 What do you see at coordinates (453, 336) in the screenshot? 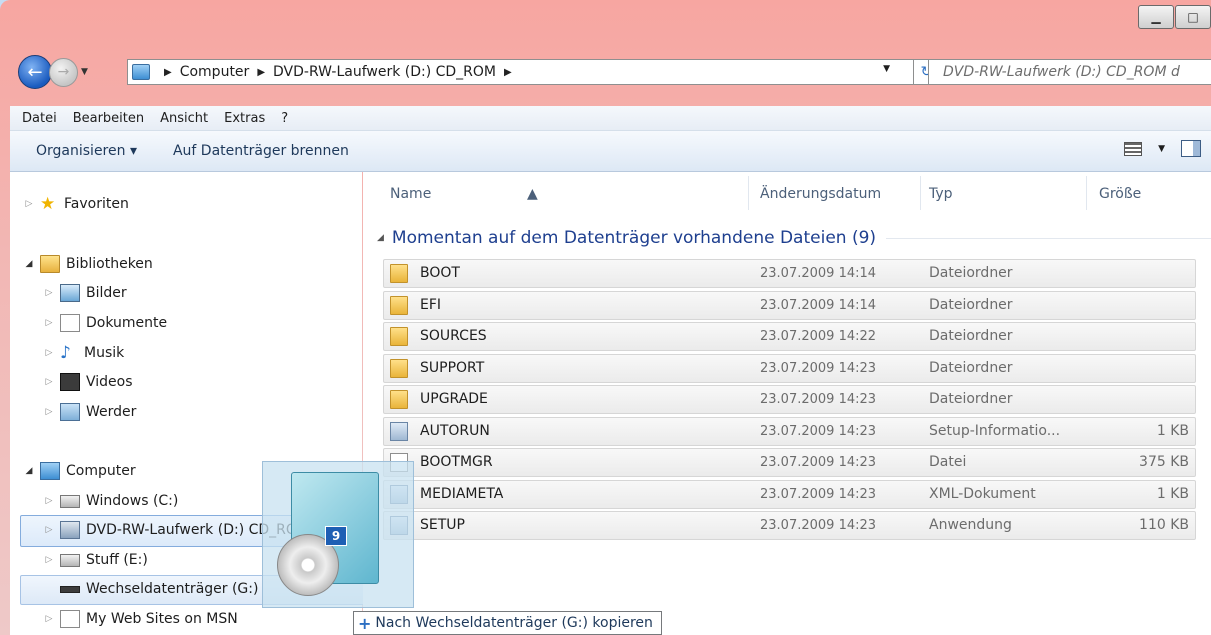
I see `file-name: SOURCES` at bounding box center [453, 336].